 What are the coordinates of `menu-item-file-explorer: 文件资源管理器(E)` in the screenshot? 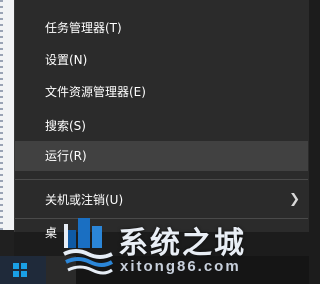 It's located at (161, 92).